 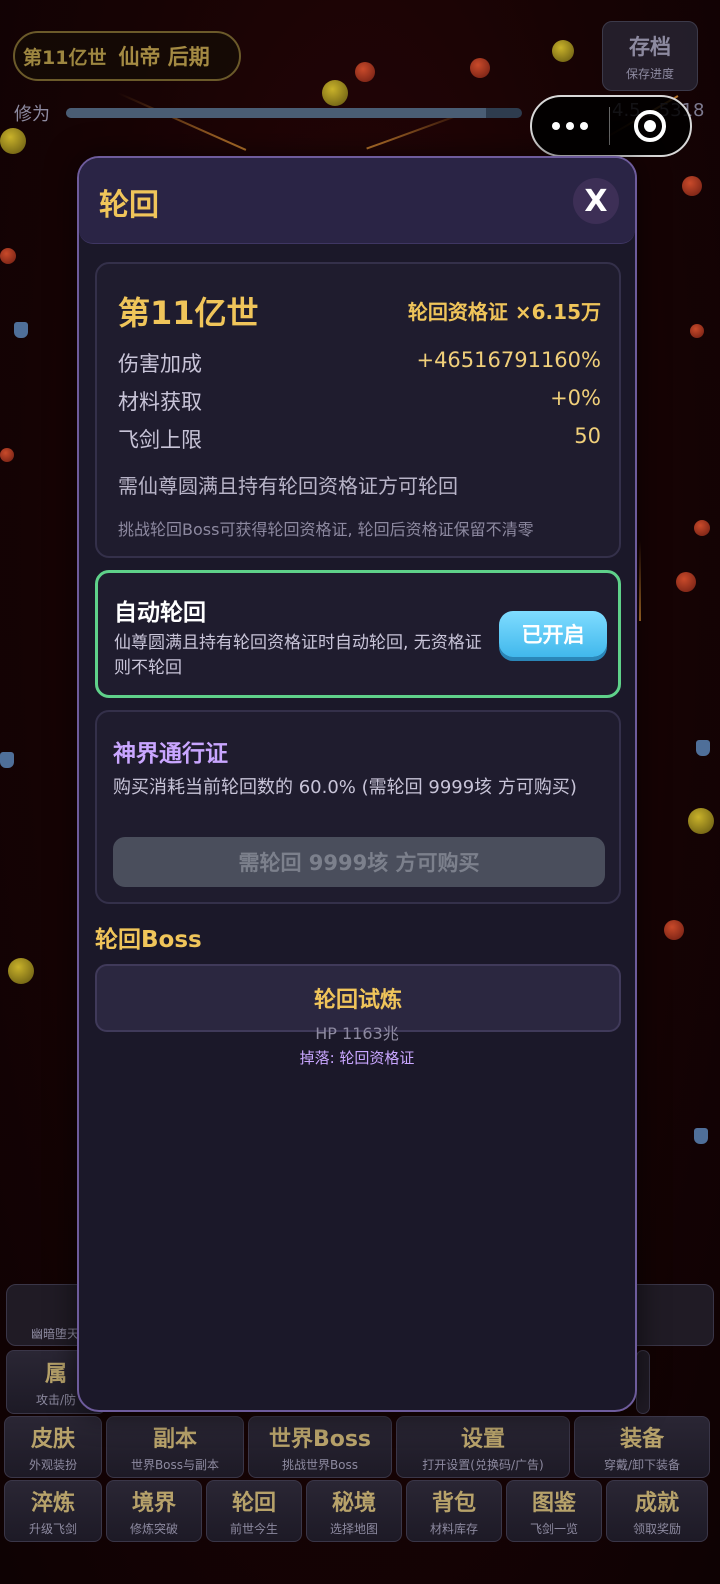 What do you see at coordinates (656, 1529) in the screenshot?
I see `menu-achievements-subtitle: 领取奖励` at bounding box center [656, 1529].